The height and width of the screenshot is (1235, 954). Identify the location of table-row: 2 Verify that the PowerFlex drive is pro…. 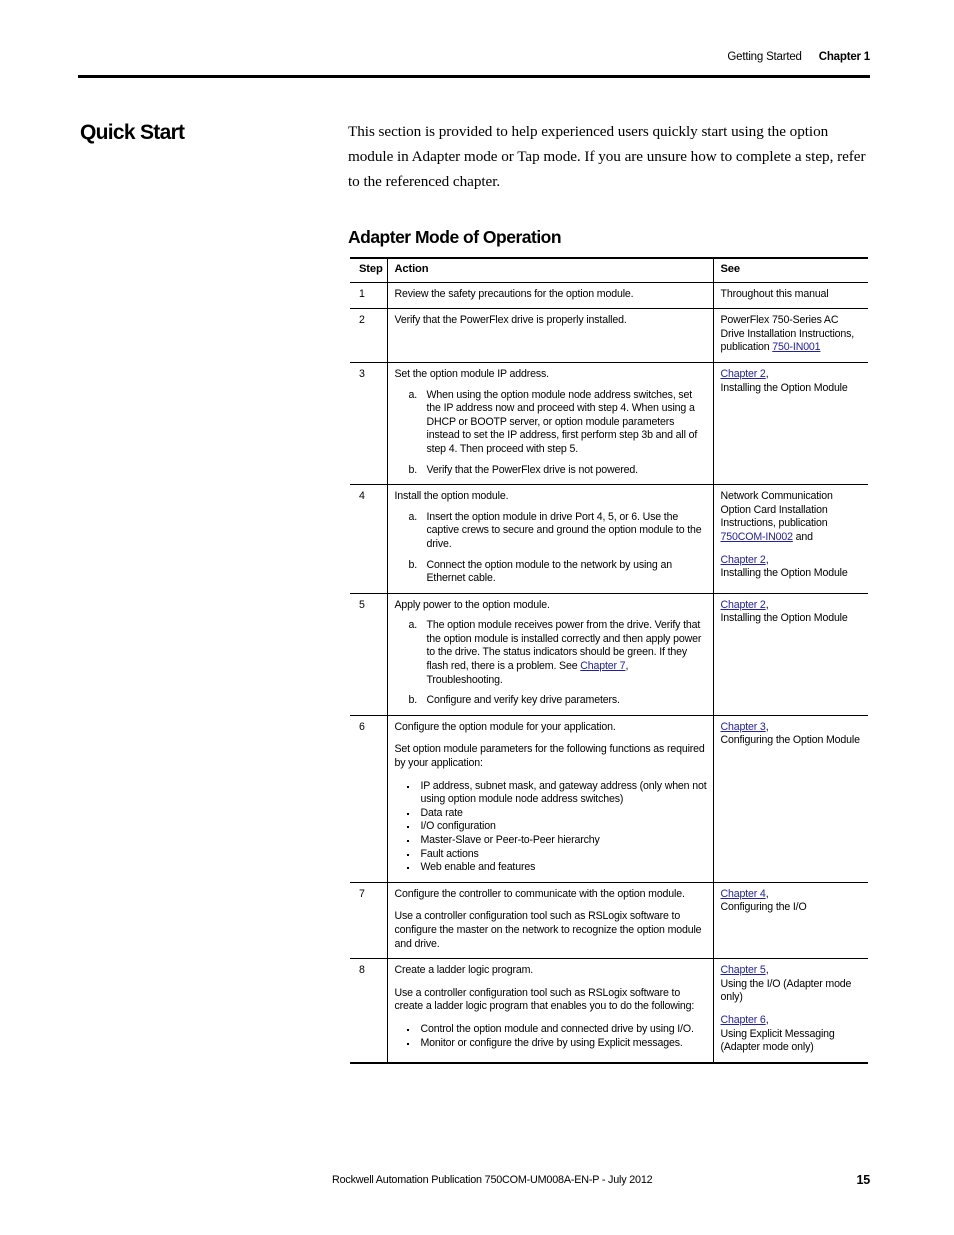
(609, 335).